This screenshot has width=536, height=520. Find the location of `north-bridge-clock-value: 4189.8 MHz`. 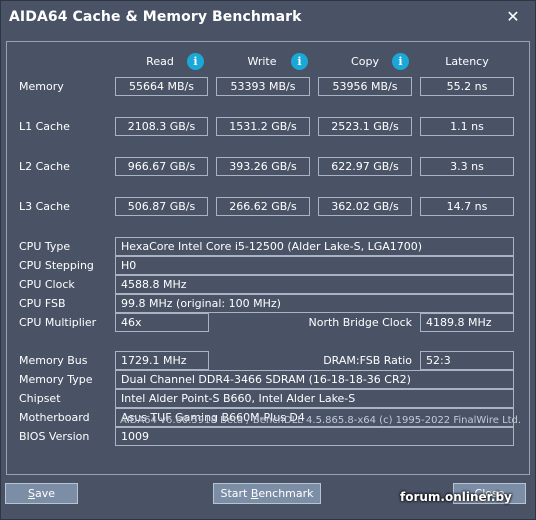

north-bridge-clock-value: 4189.8 MHz is located at coordinates (467, 322).